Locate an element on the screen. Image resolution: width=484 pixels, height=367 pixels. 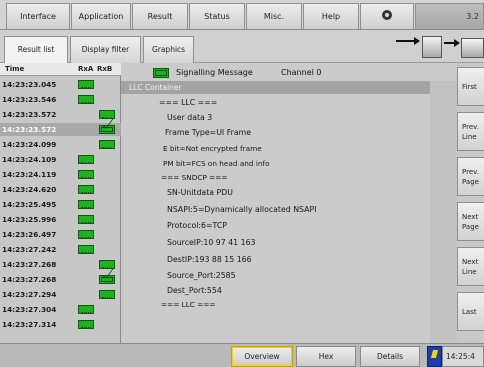
tab-display-filter: Display filter is located at coordinates (105, 49).